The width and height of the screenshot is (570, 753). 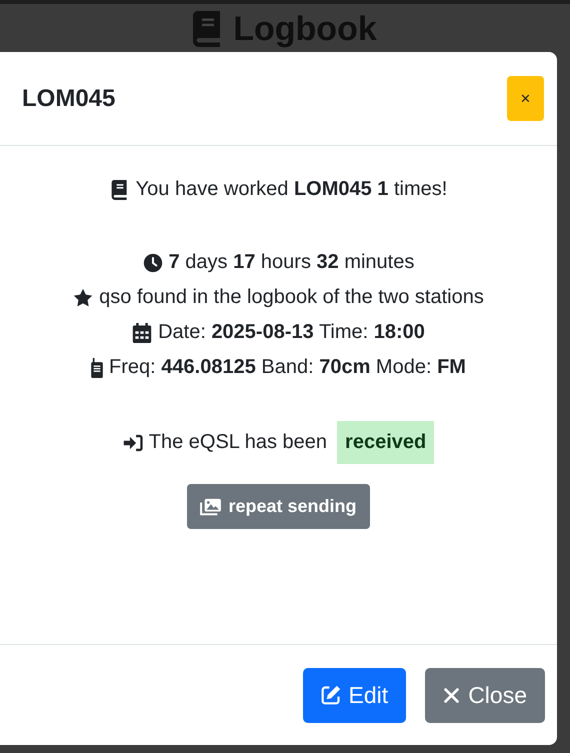 I want to click on calendar-icon, so click(x=142, y=332).